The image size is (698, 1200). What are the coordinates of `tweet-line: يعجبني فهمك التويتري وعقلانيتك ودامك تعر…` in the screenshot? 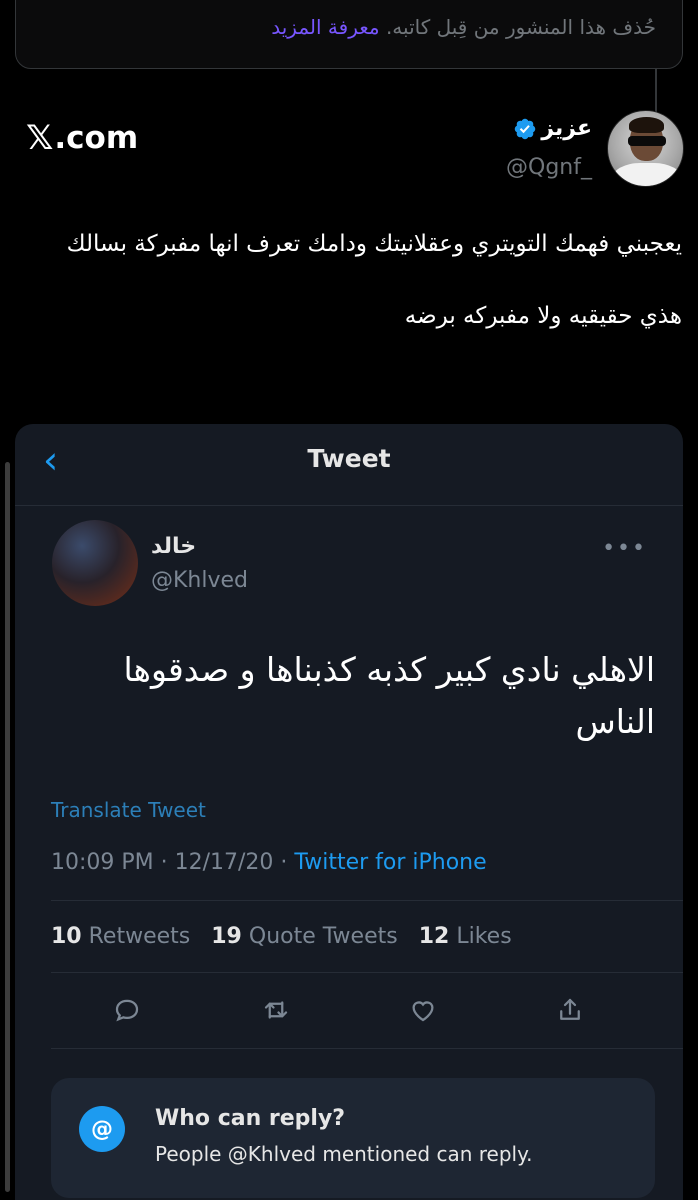 It's located at (374, 244).